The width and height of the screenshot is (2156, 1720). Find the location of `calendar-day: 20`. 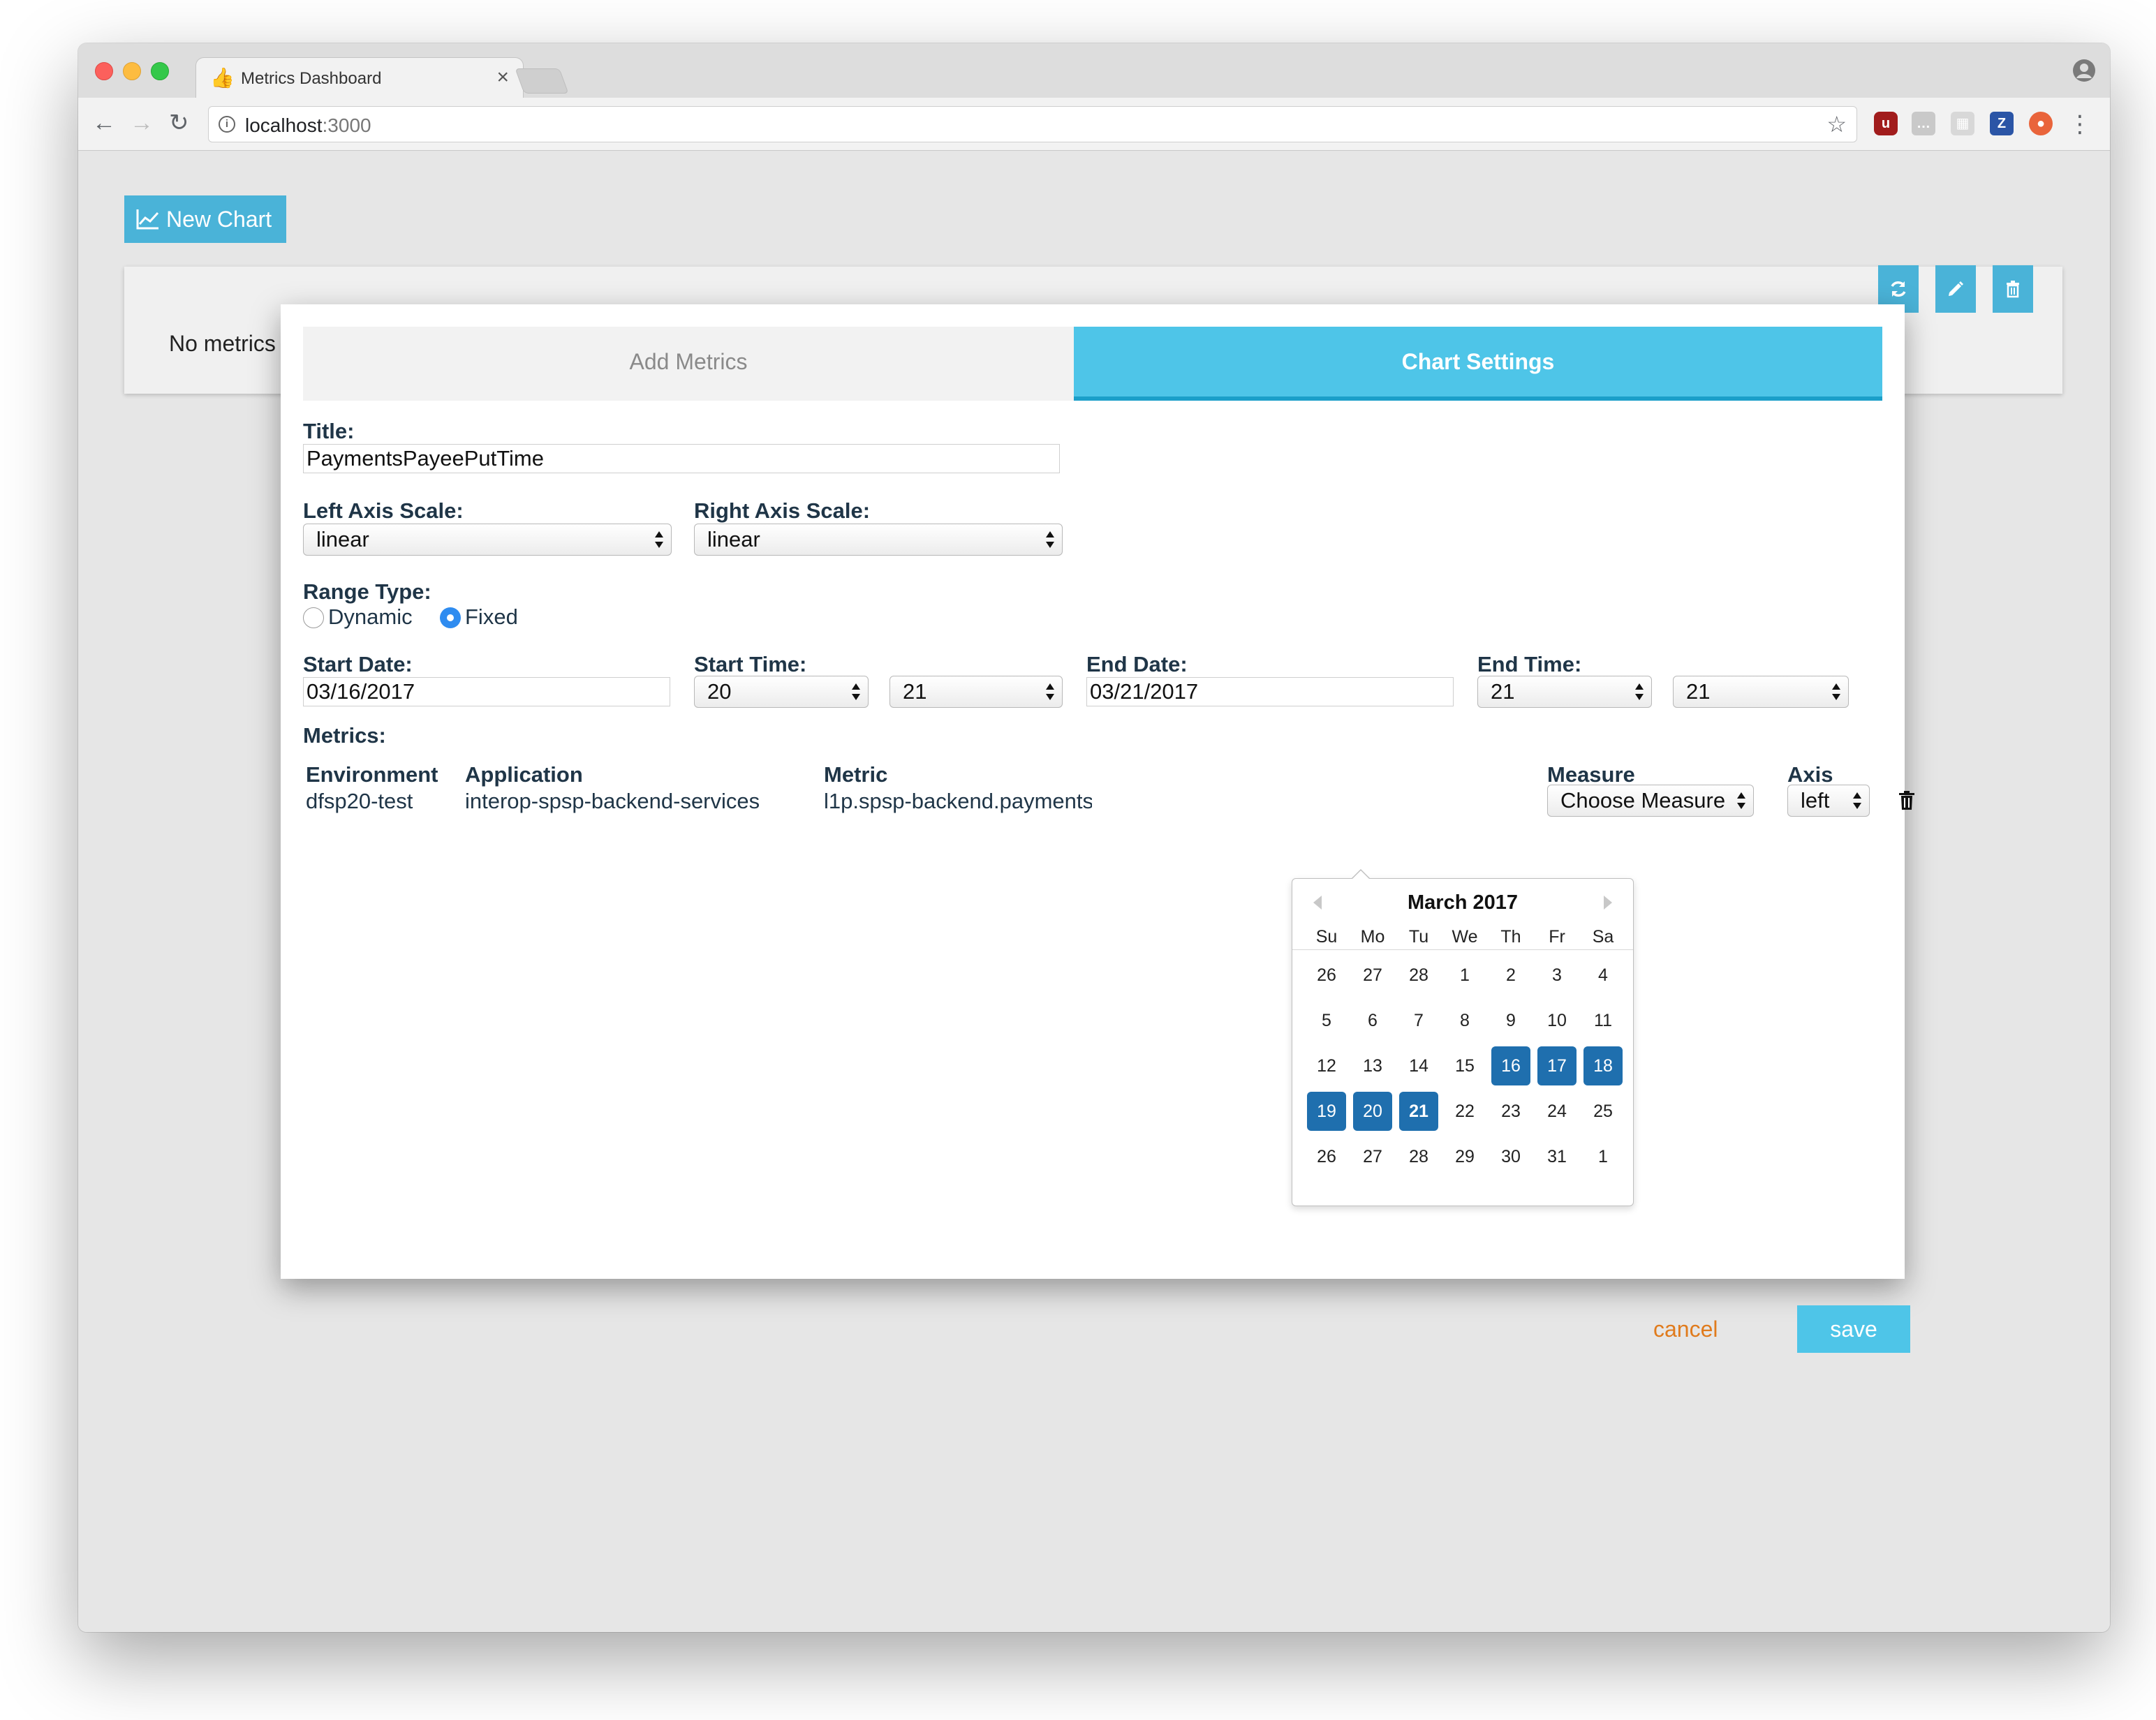

calendar-day: 20 is located at coordinates (1373, 1111).